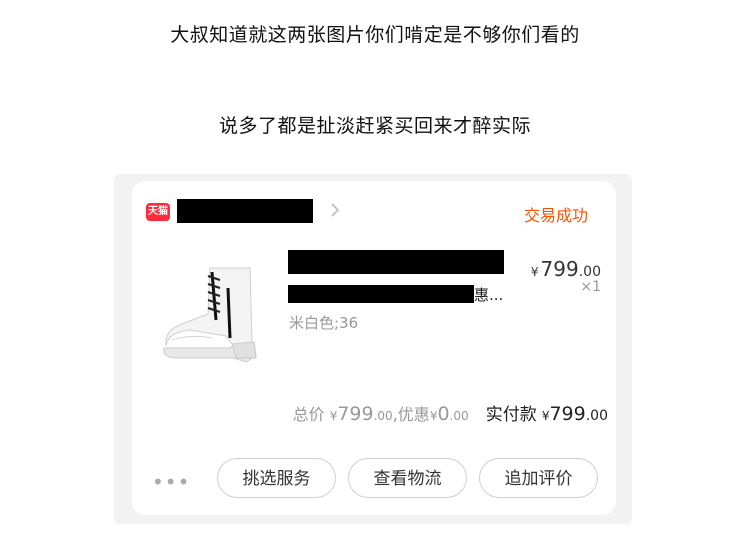 This screenshot has height=552, width=750. What do you see at coordinates (158, 212) in the screenshot?
I see `tmall-badge-icon: 天猫` at bounding box center [158, 212].